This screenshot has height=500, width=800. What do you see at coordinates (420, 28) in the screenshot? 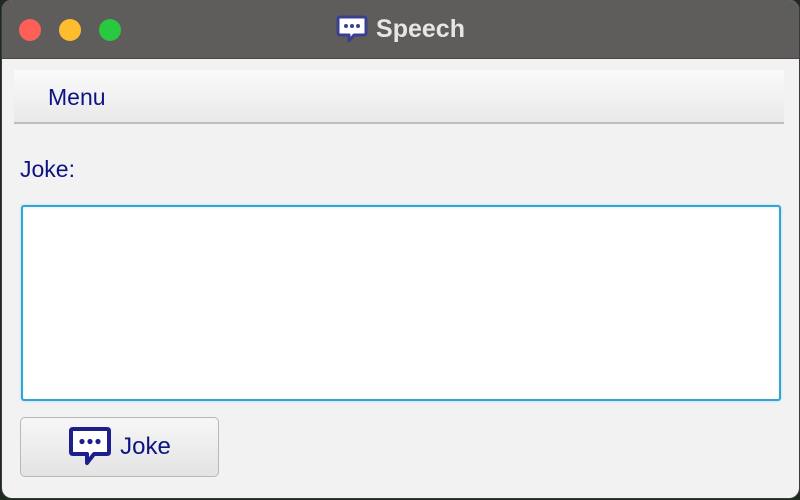
I see `window-title: Speech` at bounding box center [420, 28].